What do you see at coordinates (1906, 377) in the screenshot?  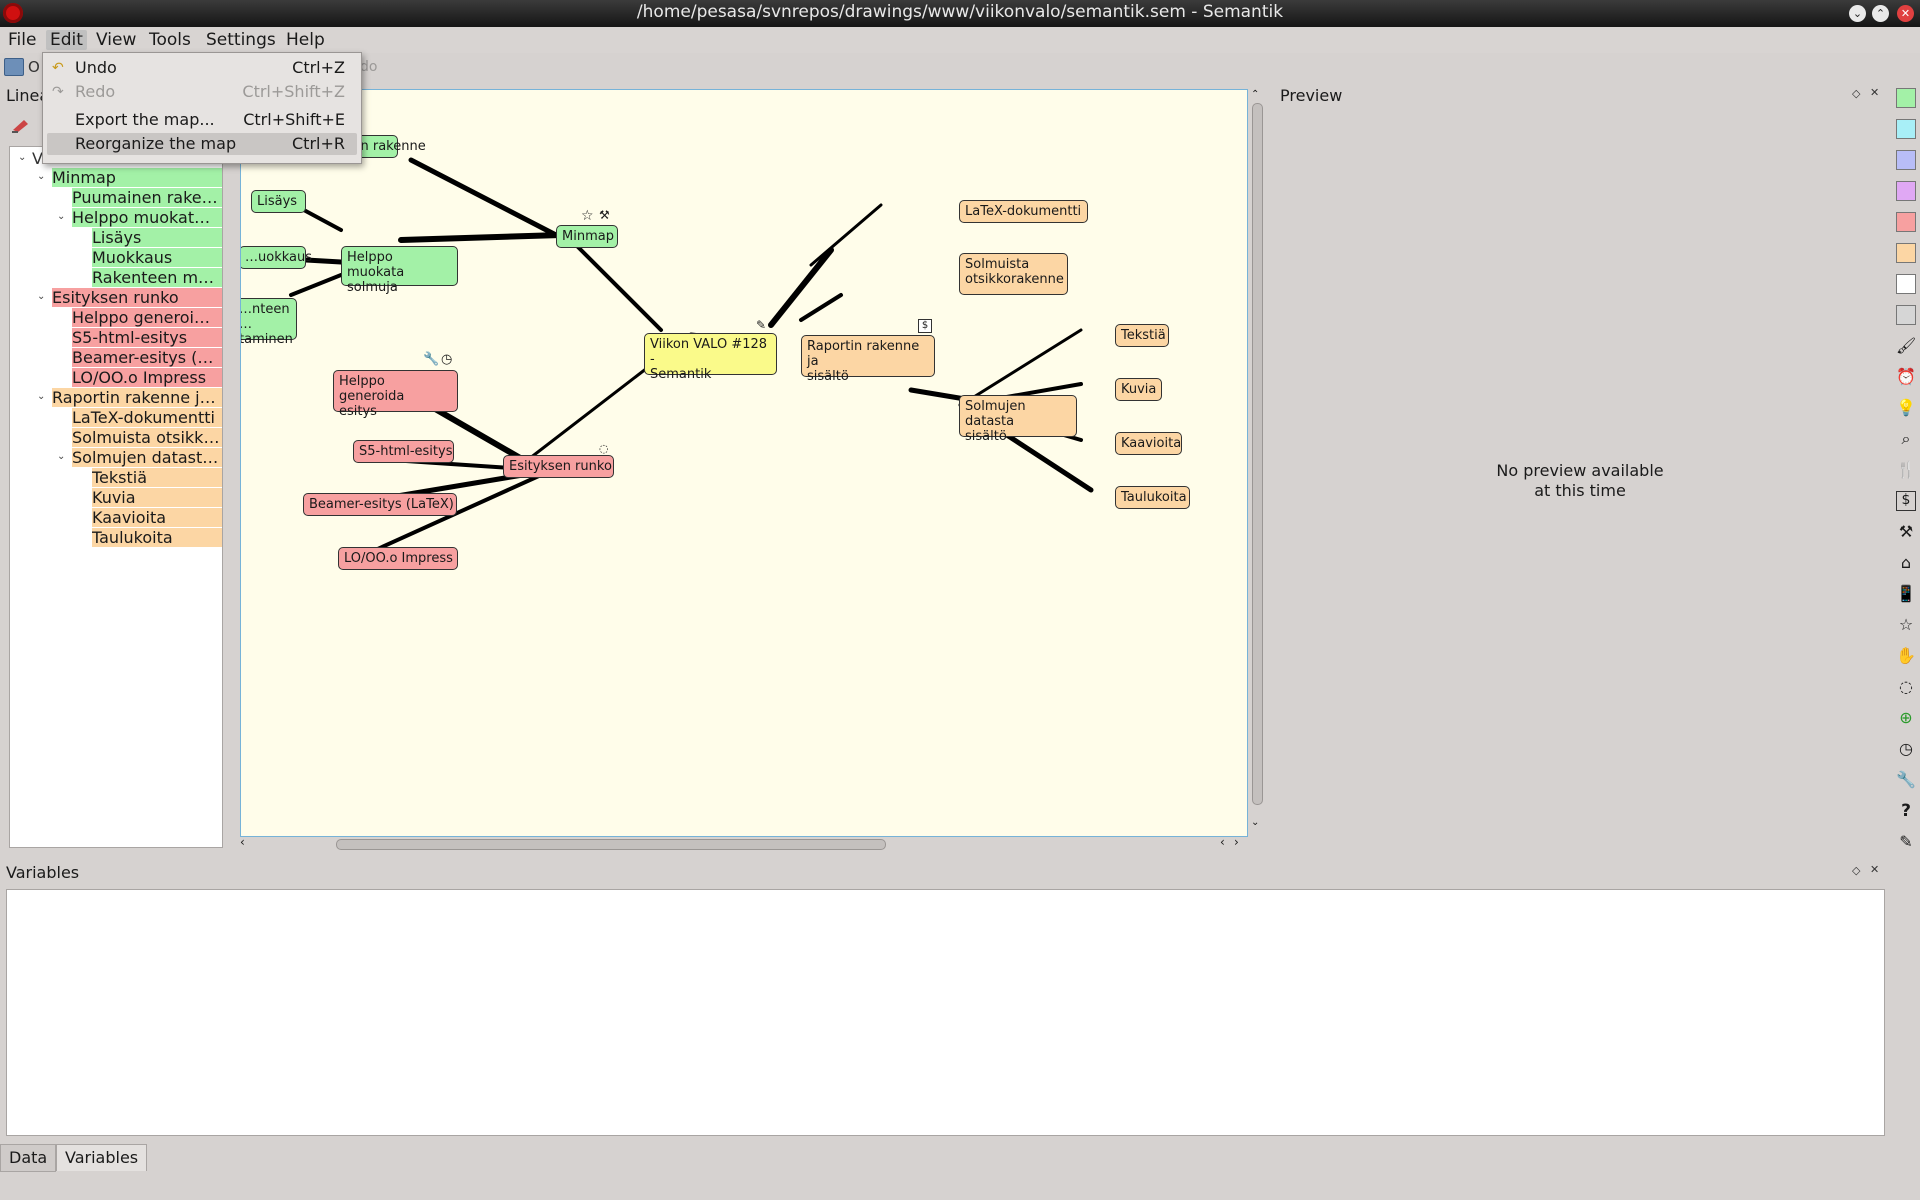 I see `alarm-icon: ⏰` at bounding box center [1906, 377].